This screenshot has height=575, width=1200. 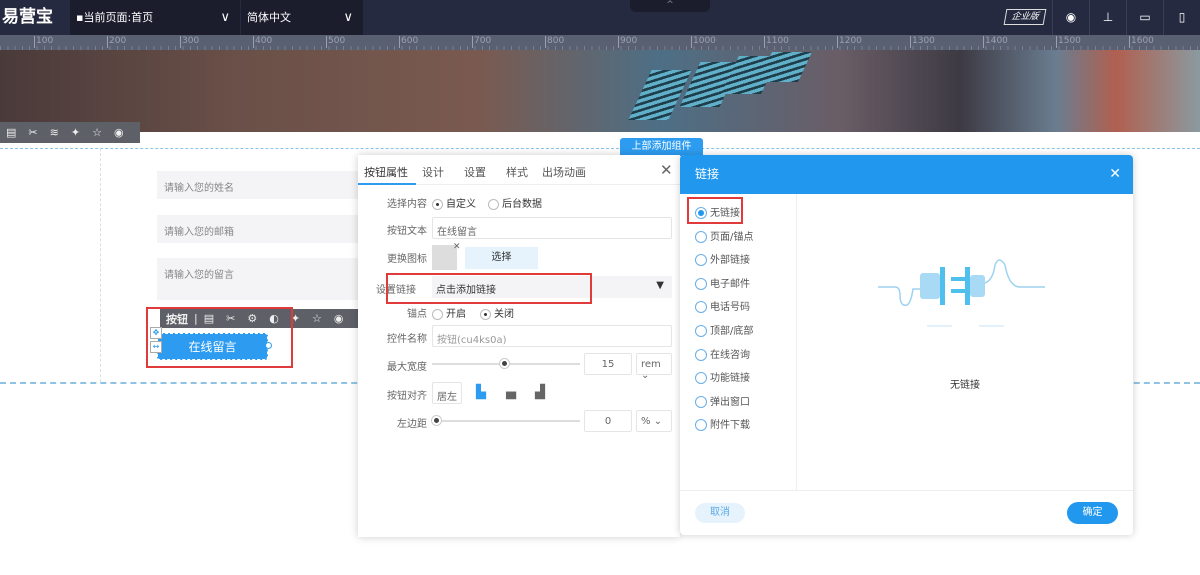 What do you see at coordinates (552, 228) in the screenshot?
I see `button-text-input: 在线留言` at bounding box center [552, 228].